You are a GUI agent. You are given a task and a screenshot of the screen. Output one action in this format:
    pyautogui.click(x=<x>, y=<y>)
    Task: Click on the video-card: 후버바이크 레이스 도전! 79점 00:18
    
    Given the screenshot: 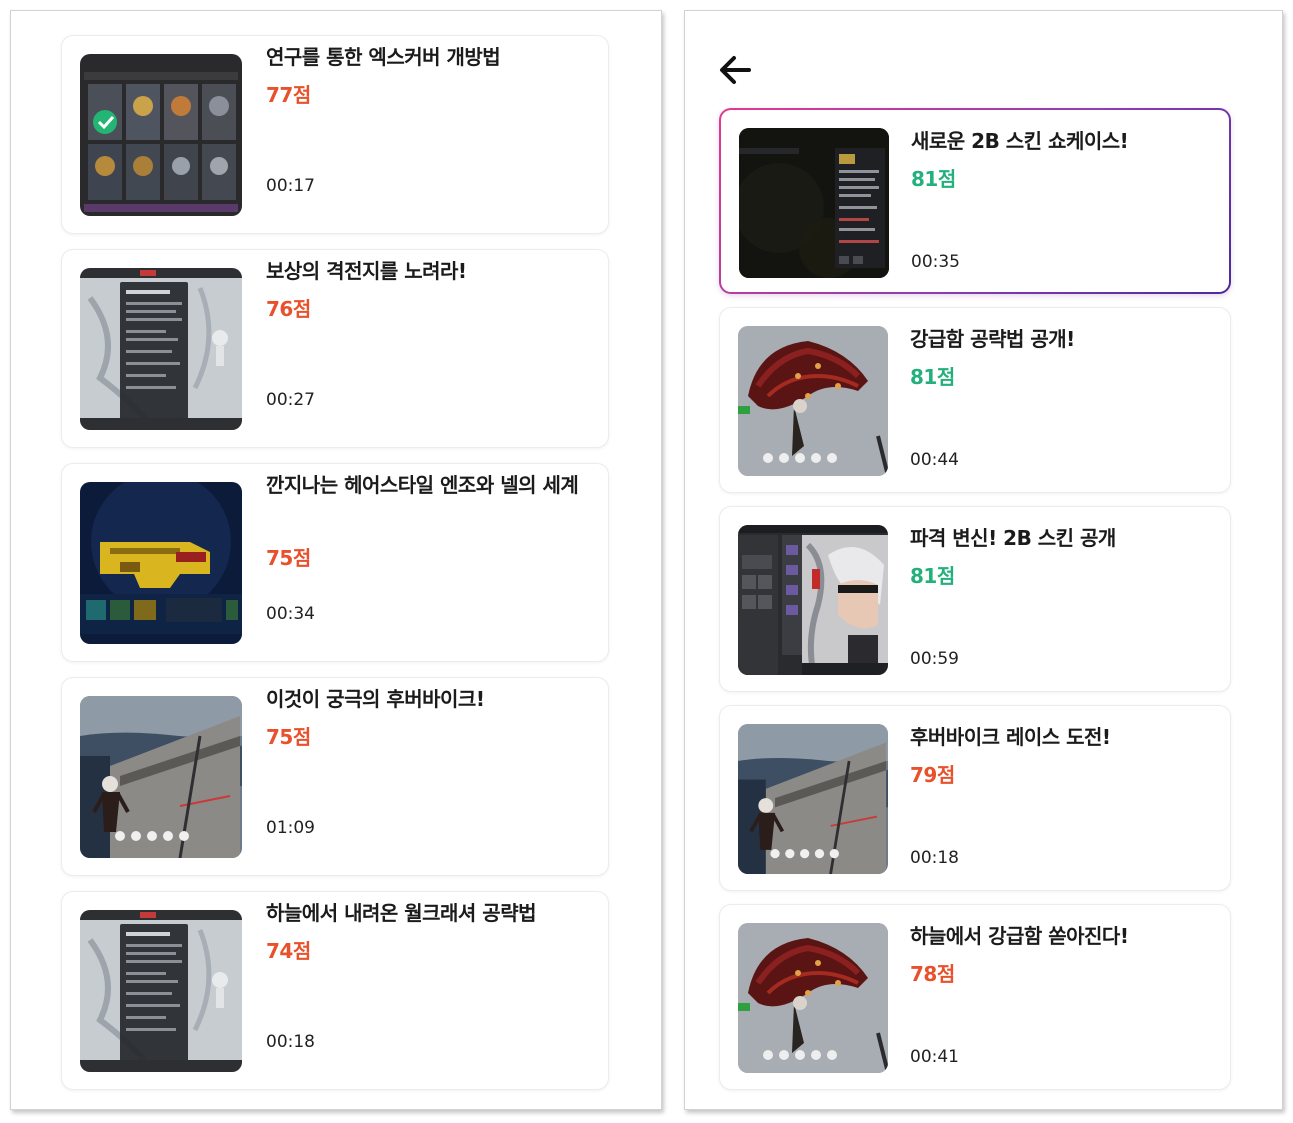 What is the action you would take?
    pyautogui.click(x=975, y=798)
    